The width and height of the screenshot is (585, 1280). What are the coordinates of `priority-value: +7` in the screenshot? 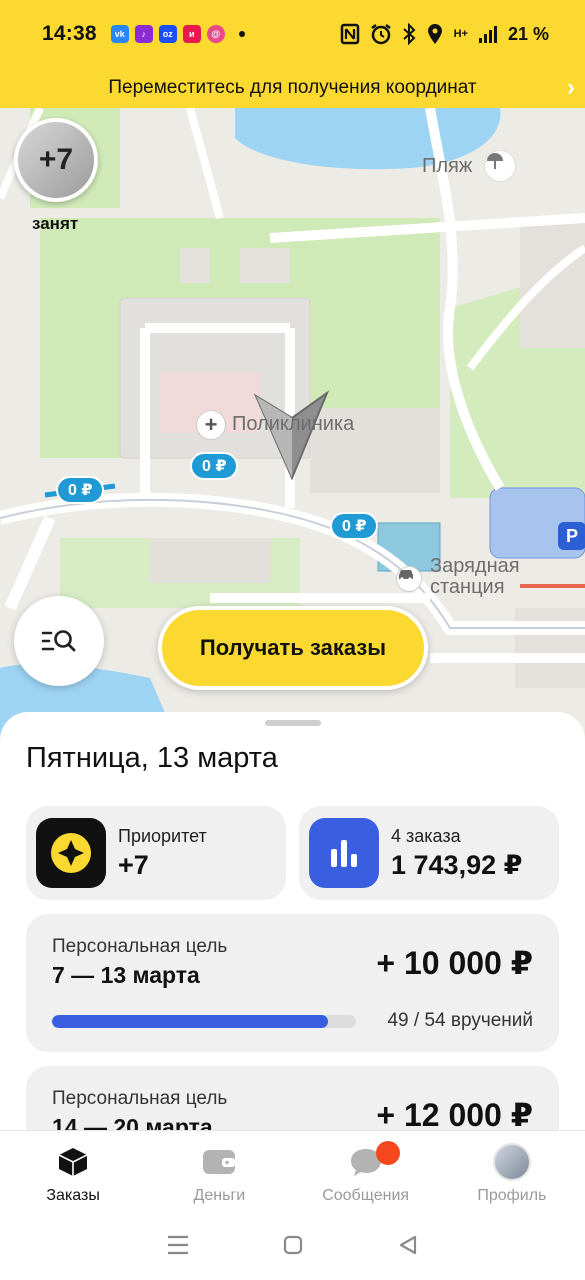 It's located at (133, 865).